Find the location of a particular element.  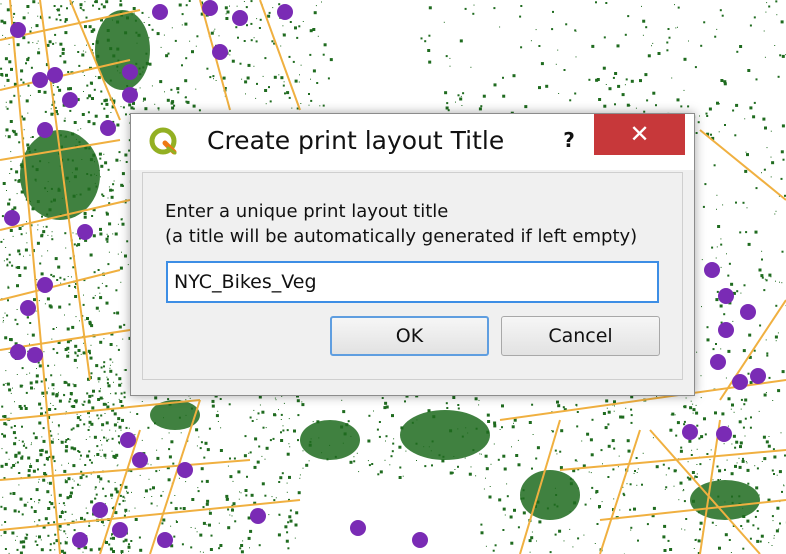

help-icon: ? is located at coordinates (569, 140).